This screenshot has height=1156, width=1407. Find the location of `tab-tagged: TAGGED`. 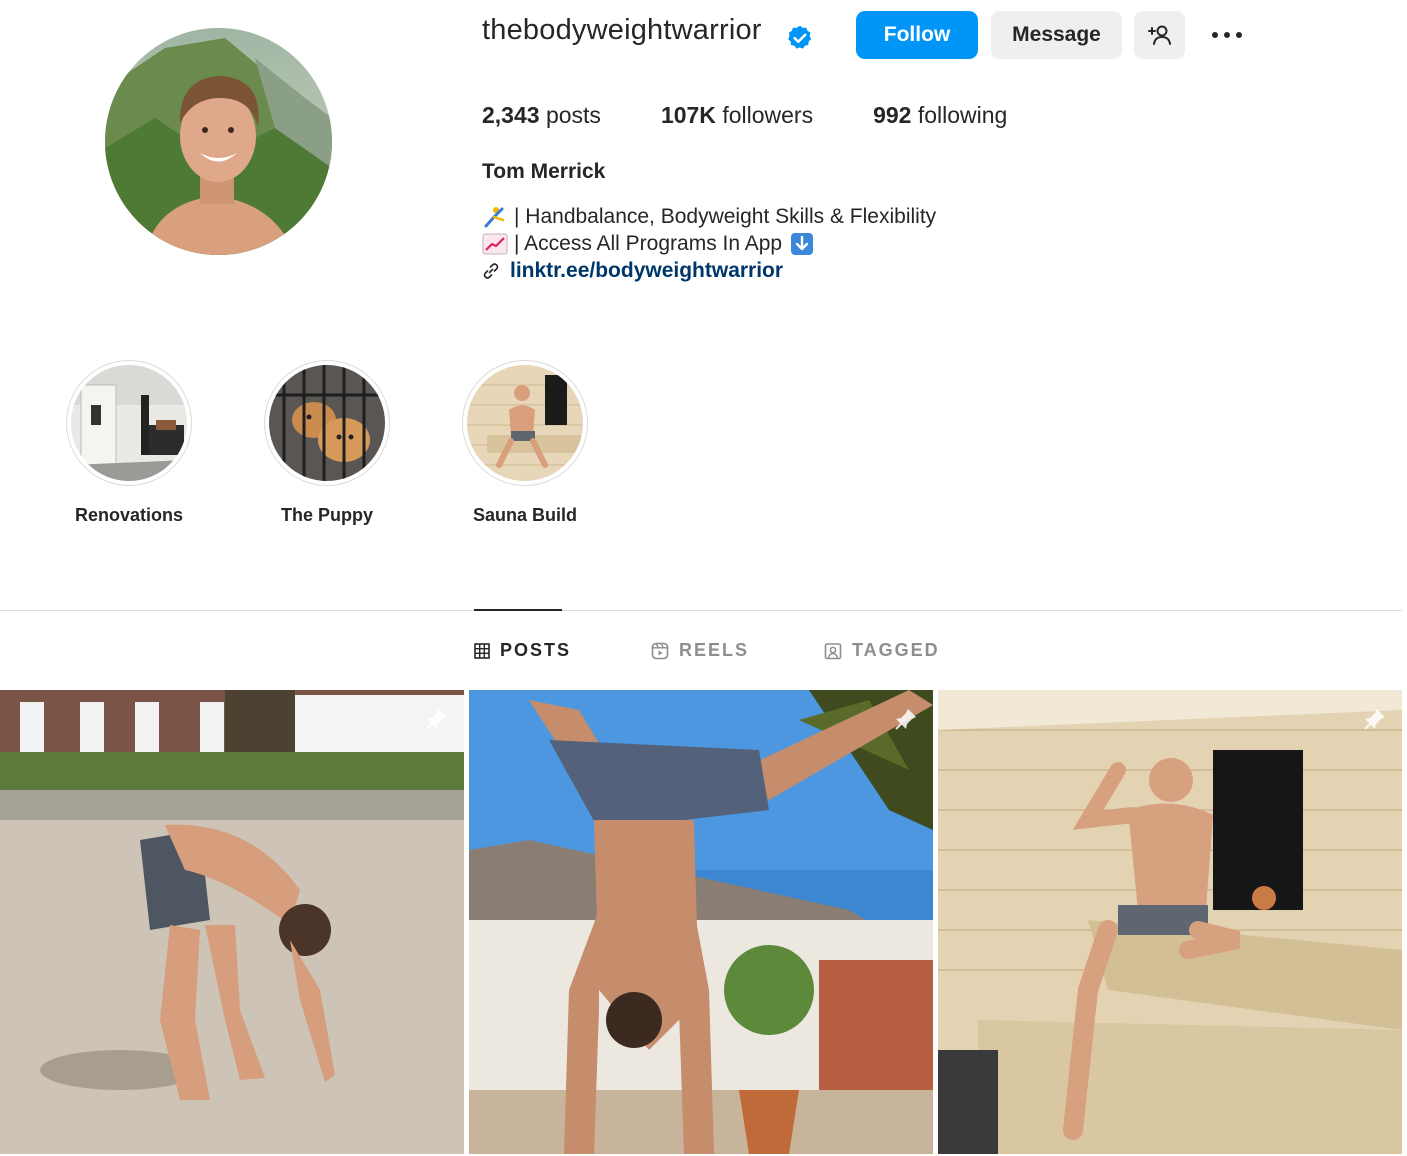

tab-tagged: TAGGED is located at coordinates (882, 650).